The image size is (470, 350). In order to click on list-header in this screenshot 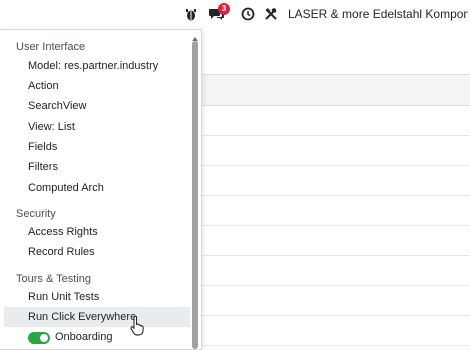, I will do `click(333, 90)`.